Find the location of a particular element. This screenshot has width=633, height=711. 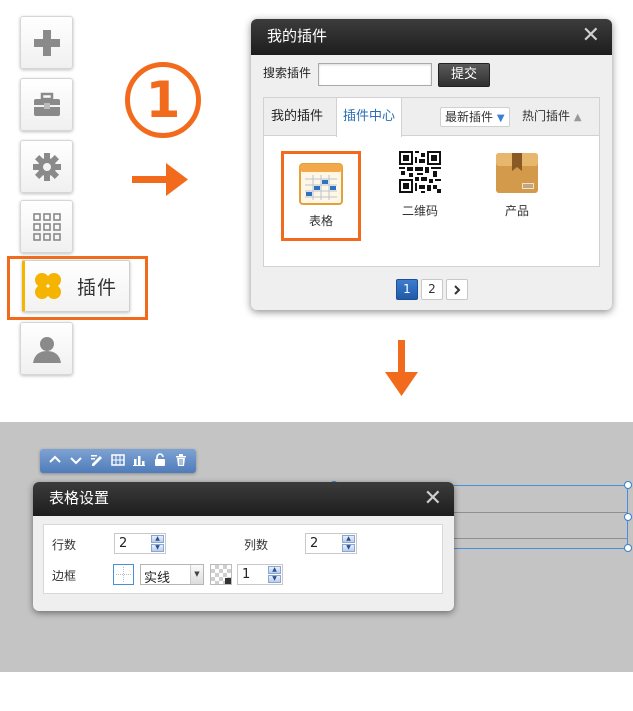

plugin-item-product: 产品 is located at coordinates (517, 181).